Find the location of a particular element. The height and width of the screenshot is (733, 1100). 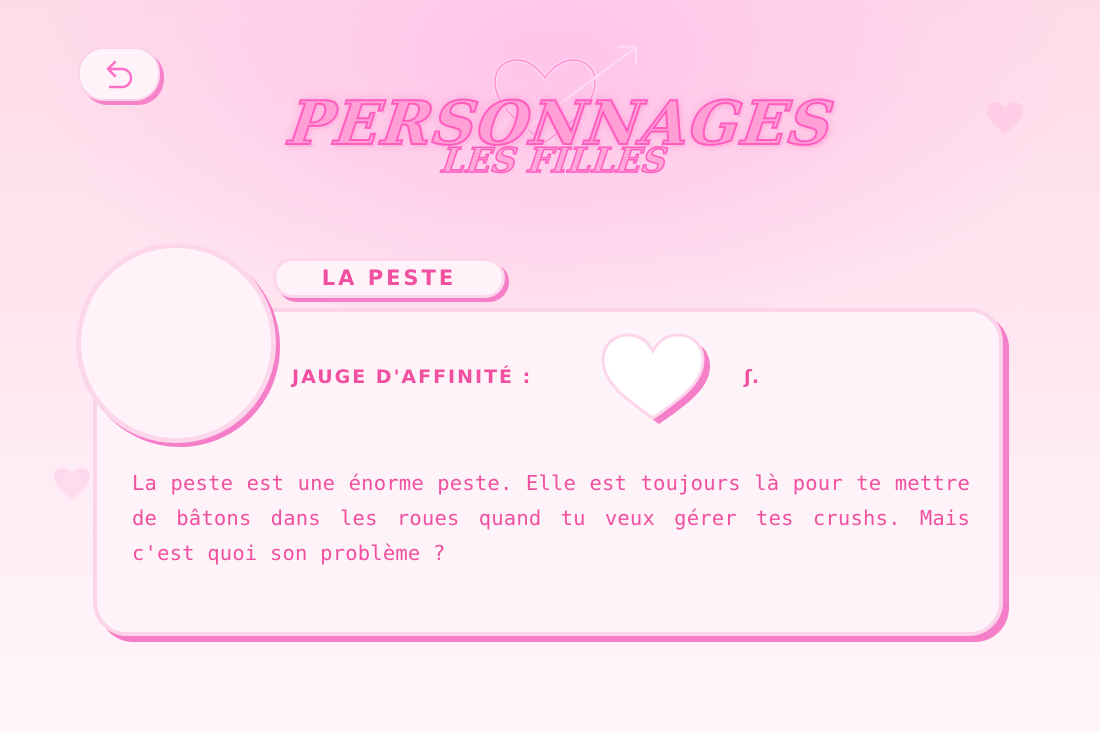

heart-icon is located at coordinates (655, 378).